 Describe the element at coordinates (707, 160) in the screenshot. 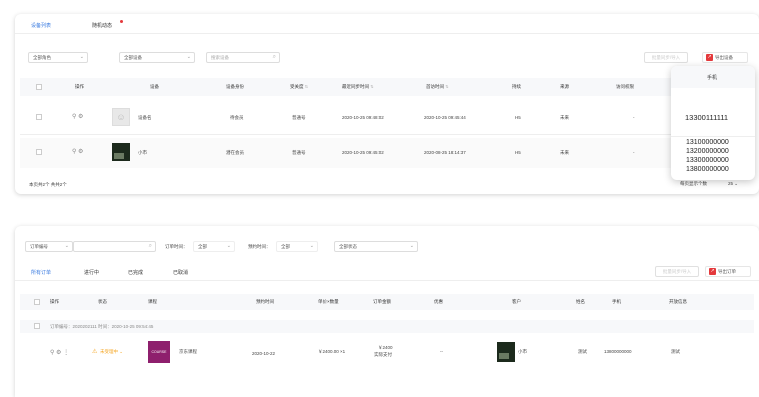

I see `popup-phone-3: 13300000000` at that location.